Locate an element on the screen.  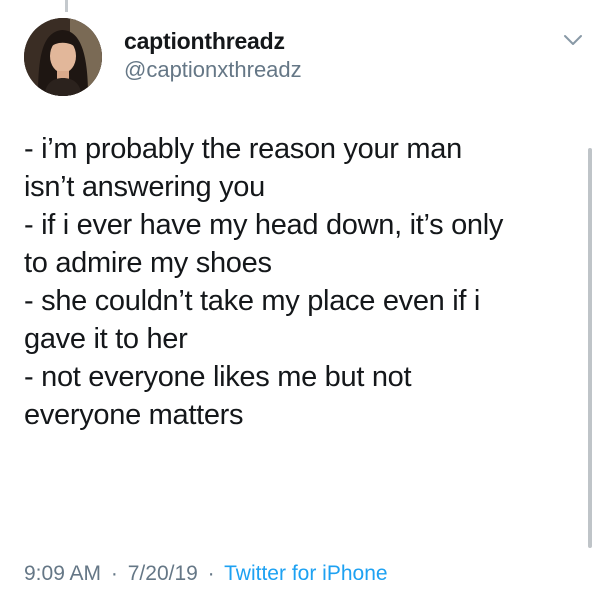
thread-connector-line is located at coordinates (66, 6).